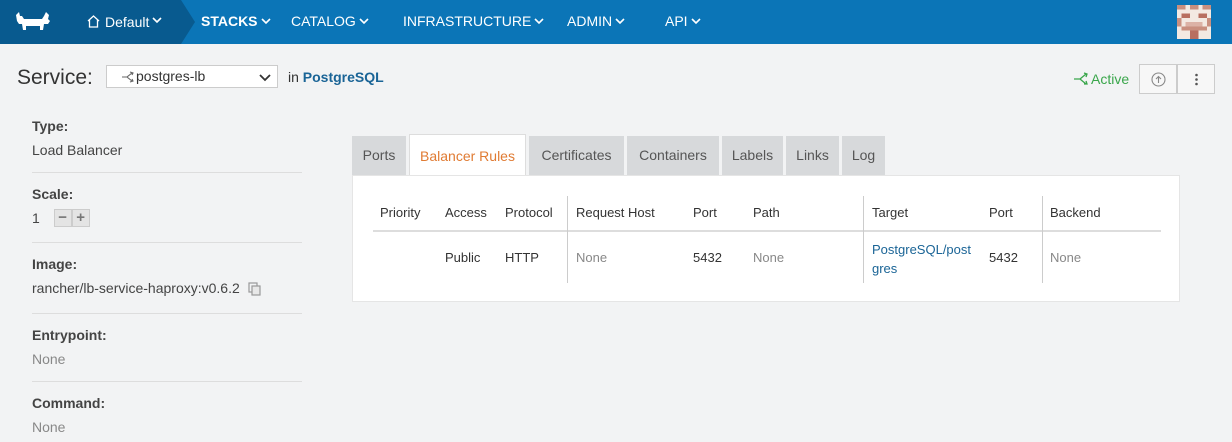 The image size is (1232, 442). Describe the element at coordinates (707, 257) in the screenshot. I see `cell-port: 5432` at that location.